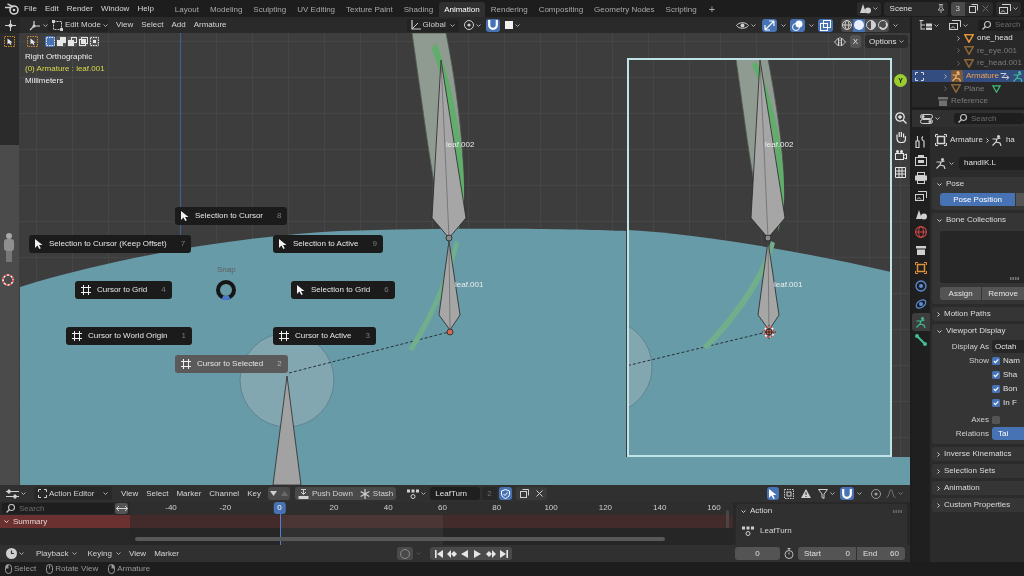 The height and width of the screenshot is (576, 1024). What do you see at coordinates (968, 100) in the screenshot?
I see `outliner-row: Reference` at bounding box center [968, 100].